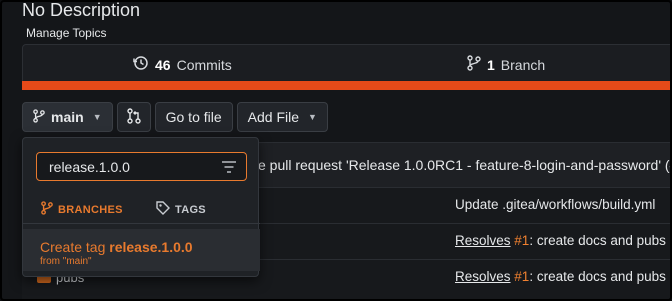 This screenshot has height=301, width=672. I want to click on history-icon, so click(141, 64).